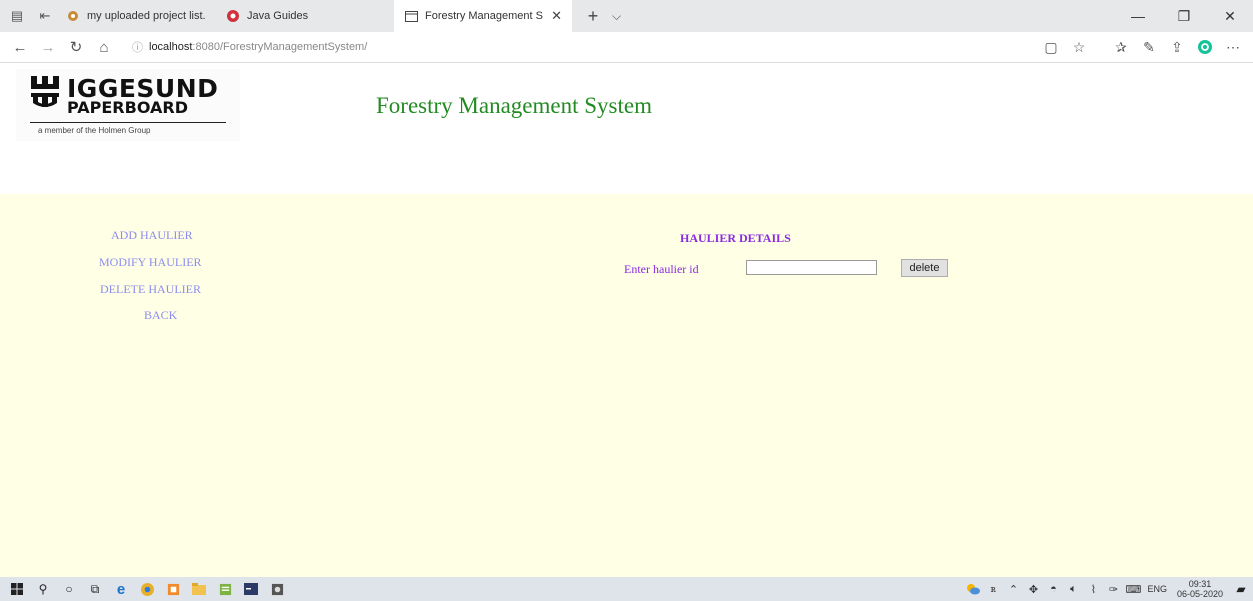 The height and width of the screenshot is (601, 1253). What do you see at coordinates (45, 16) in the screenshot?
I see `set-tabs-aside-icon: ⇤` at bounding box center [45, 16].